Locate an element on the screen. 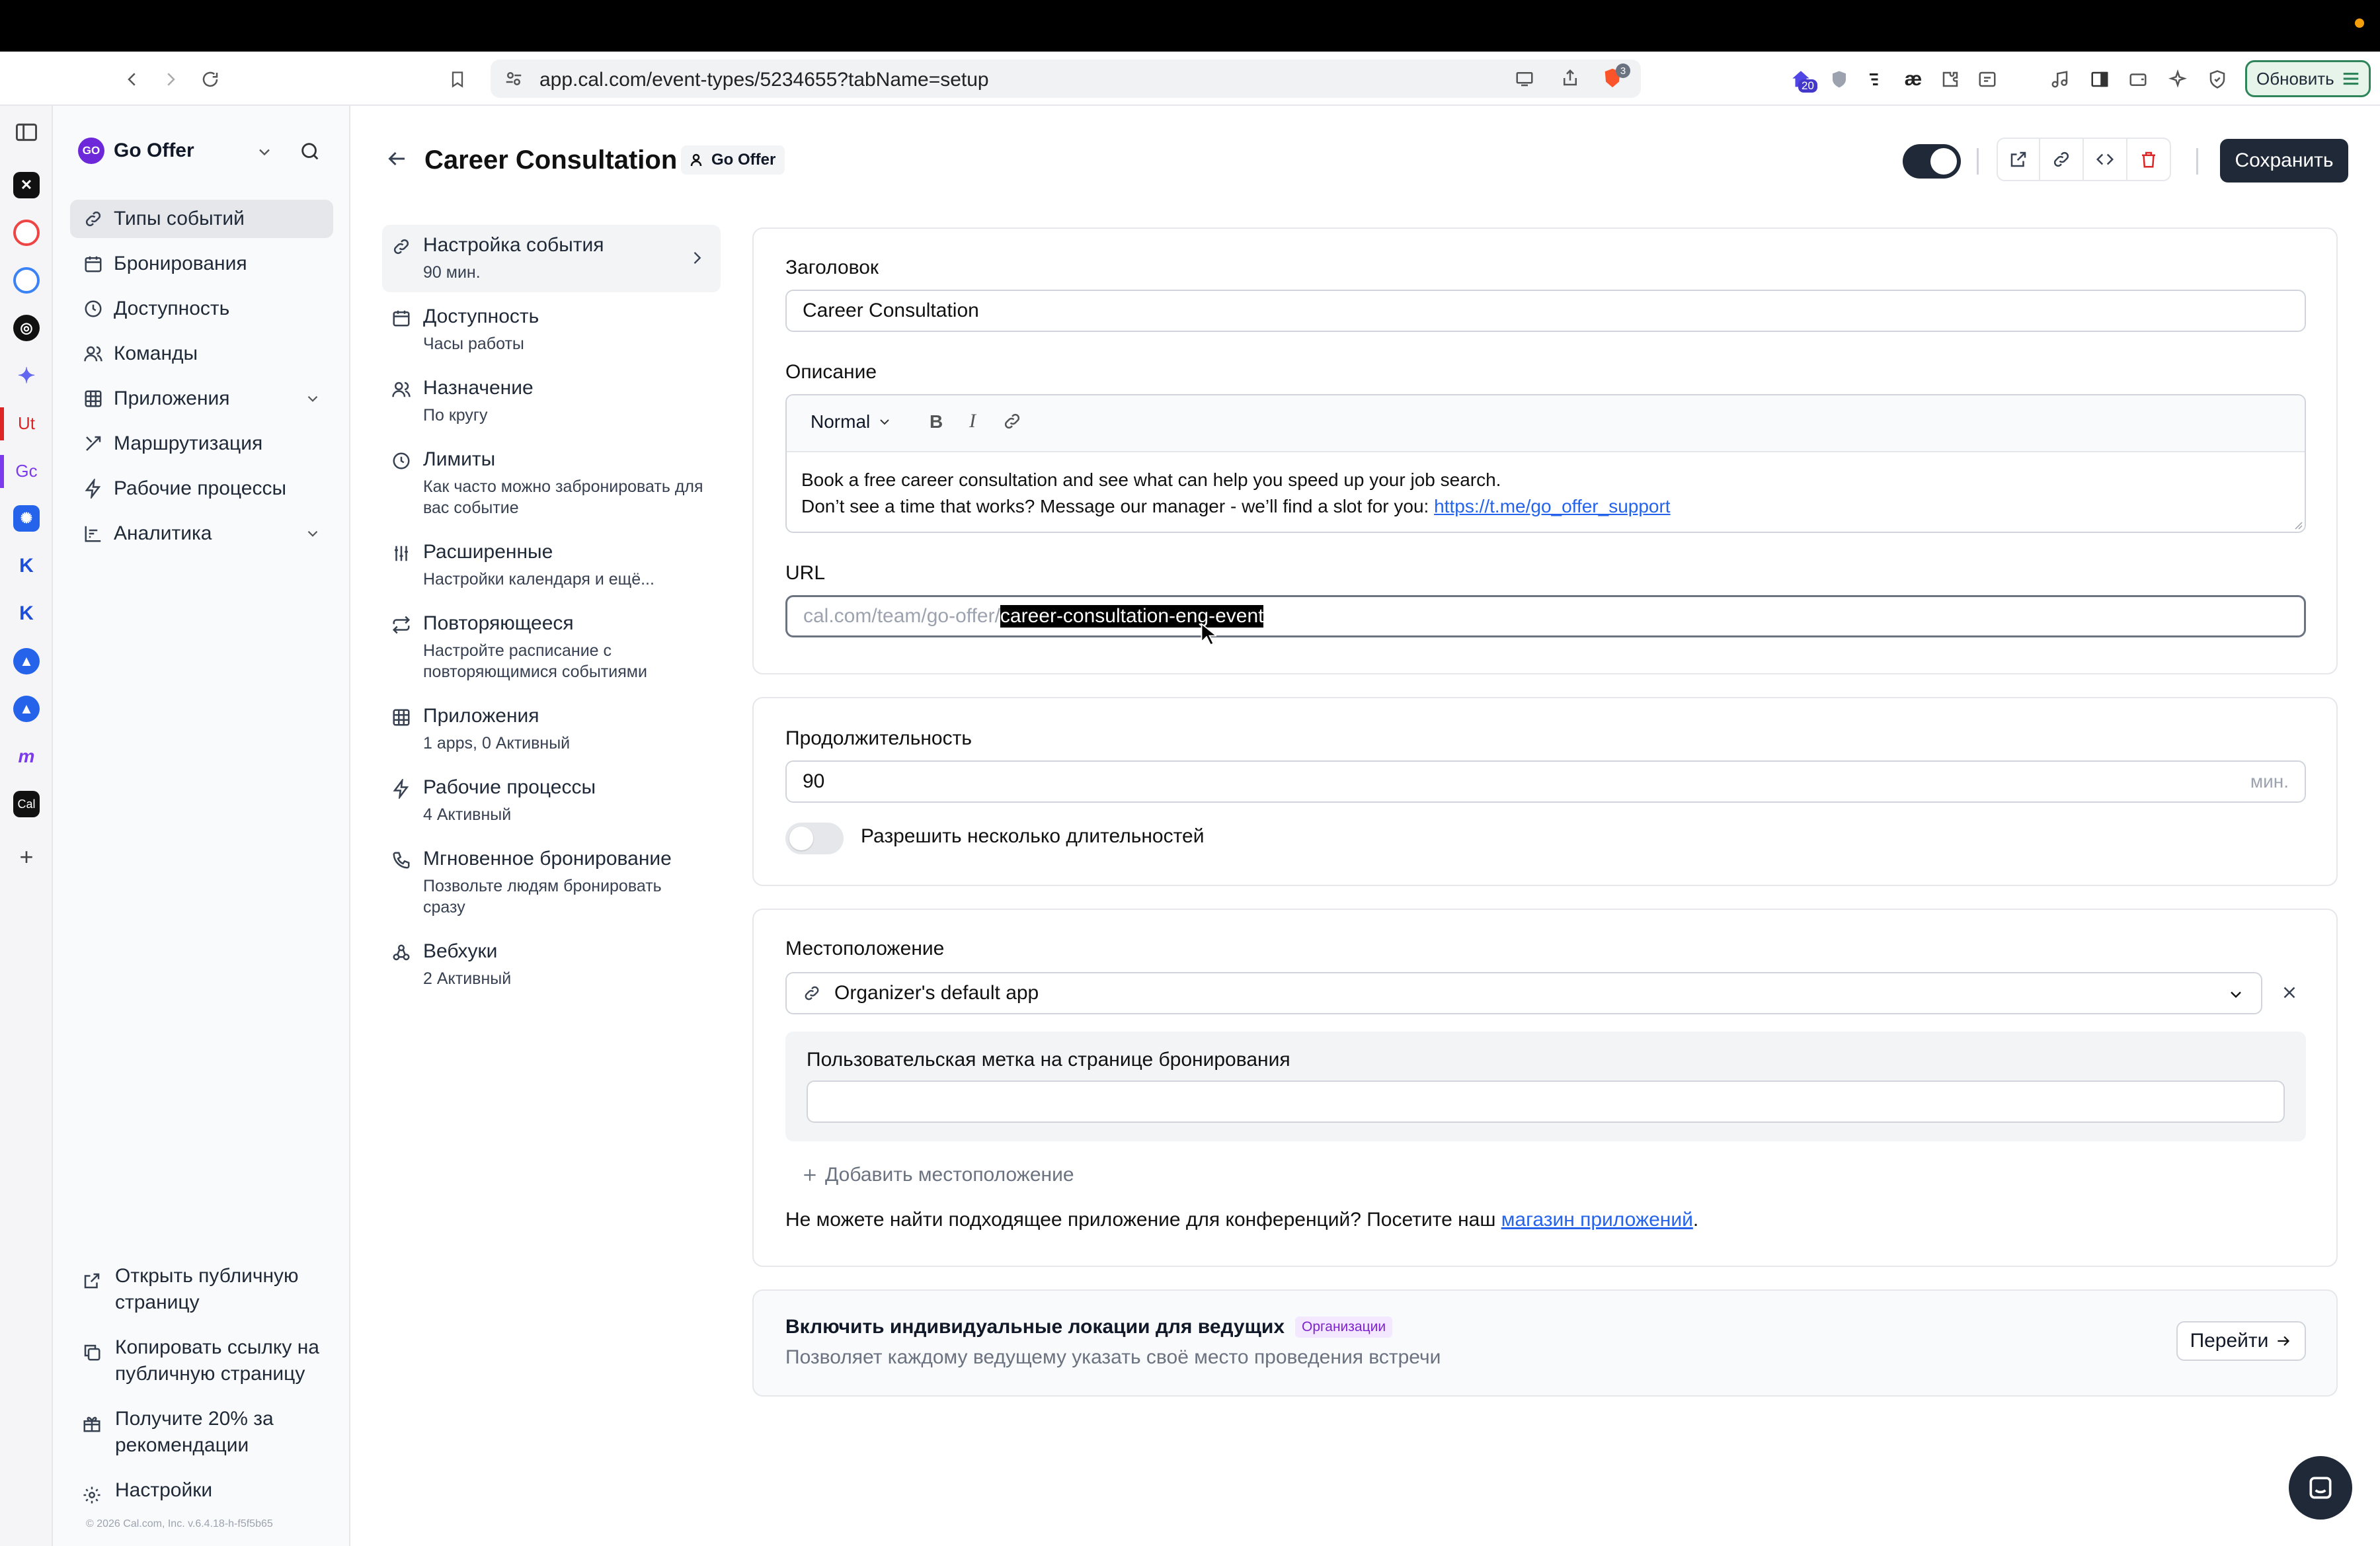 The image size is (2380, 1546). add-location-button: Добавить местоположение is located at coordinates (937, 1175).